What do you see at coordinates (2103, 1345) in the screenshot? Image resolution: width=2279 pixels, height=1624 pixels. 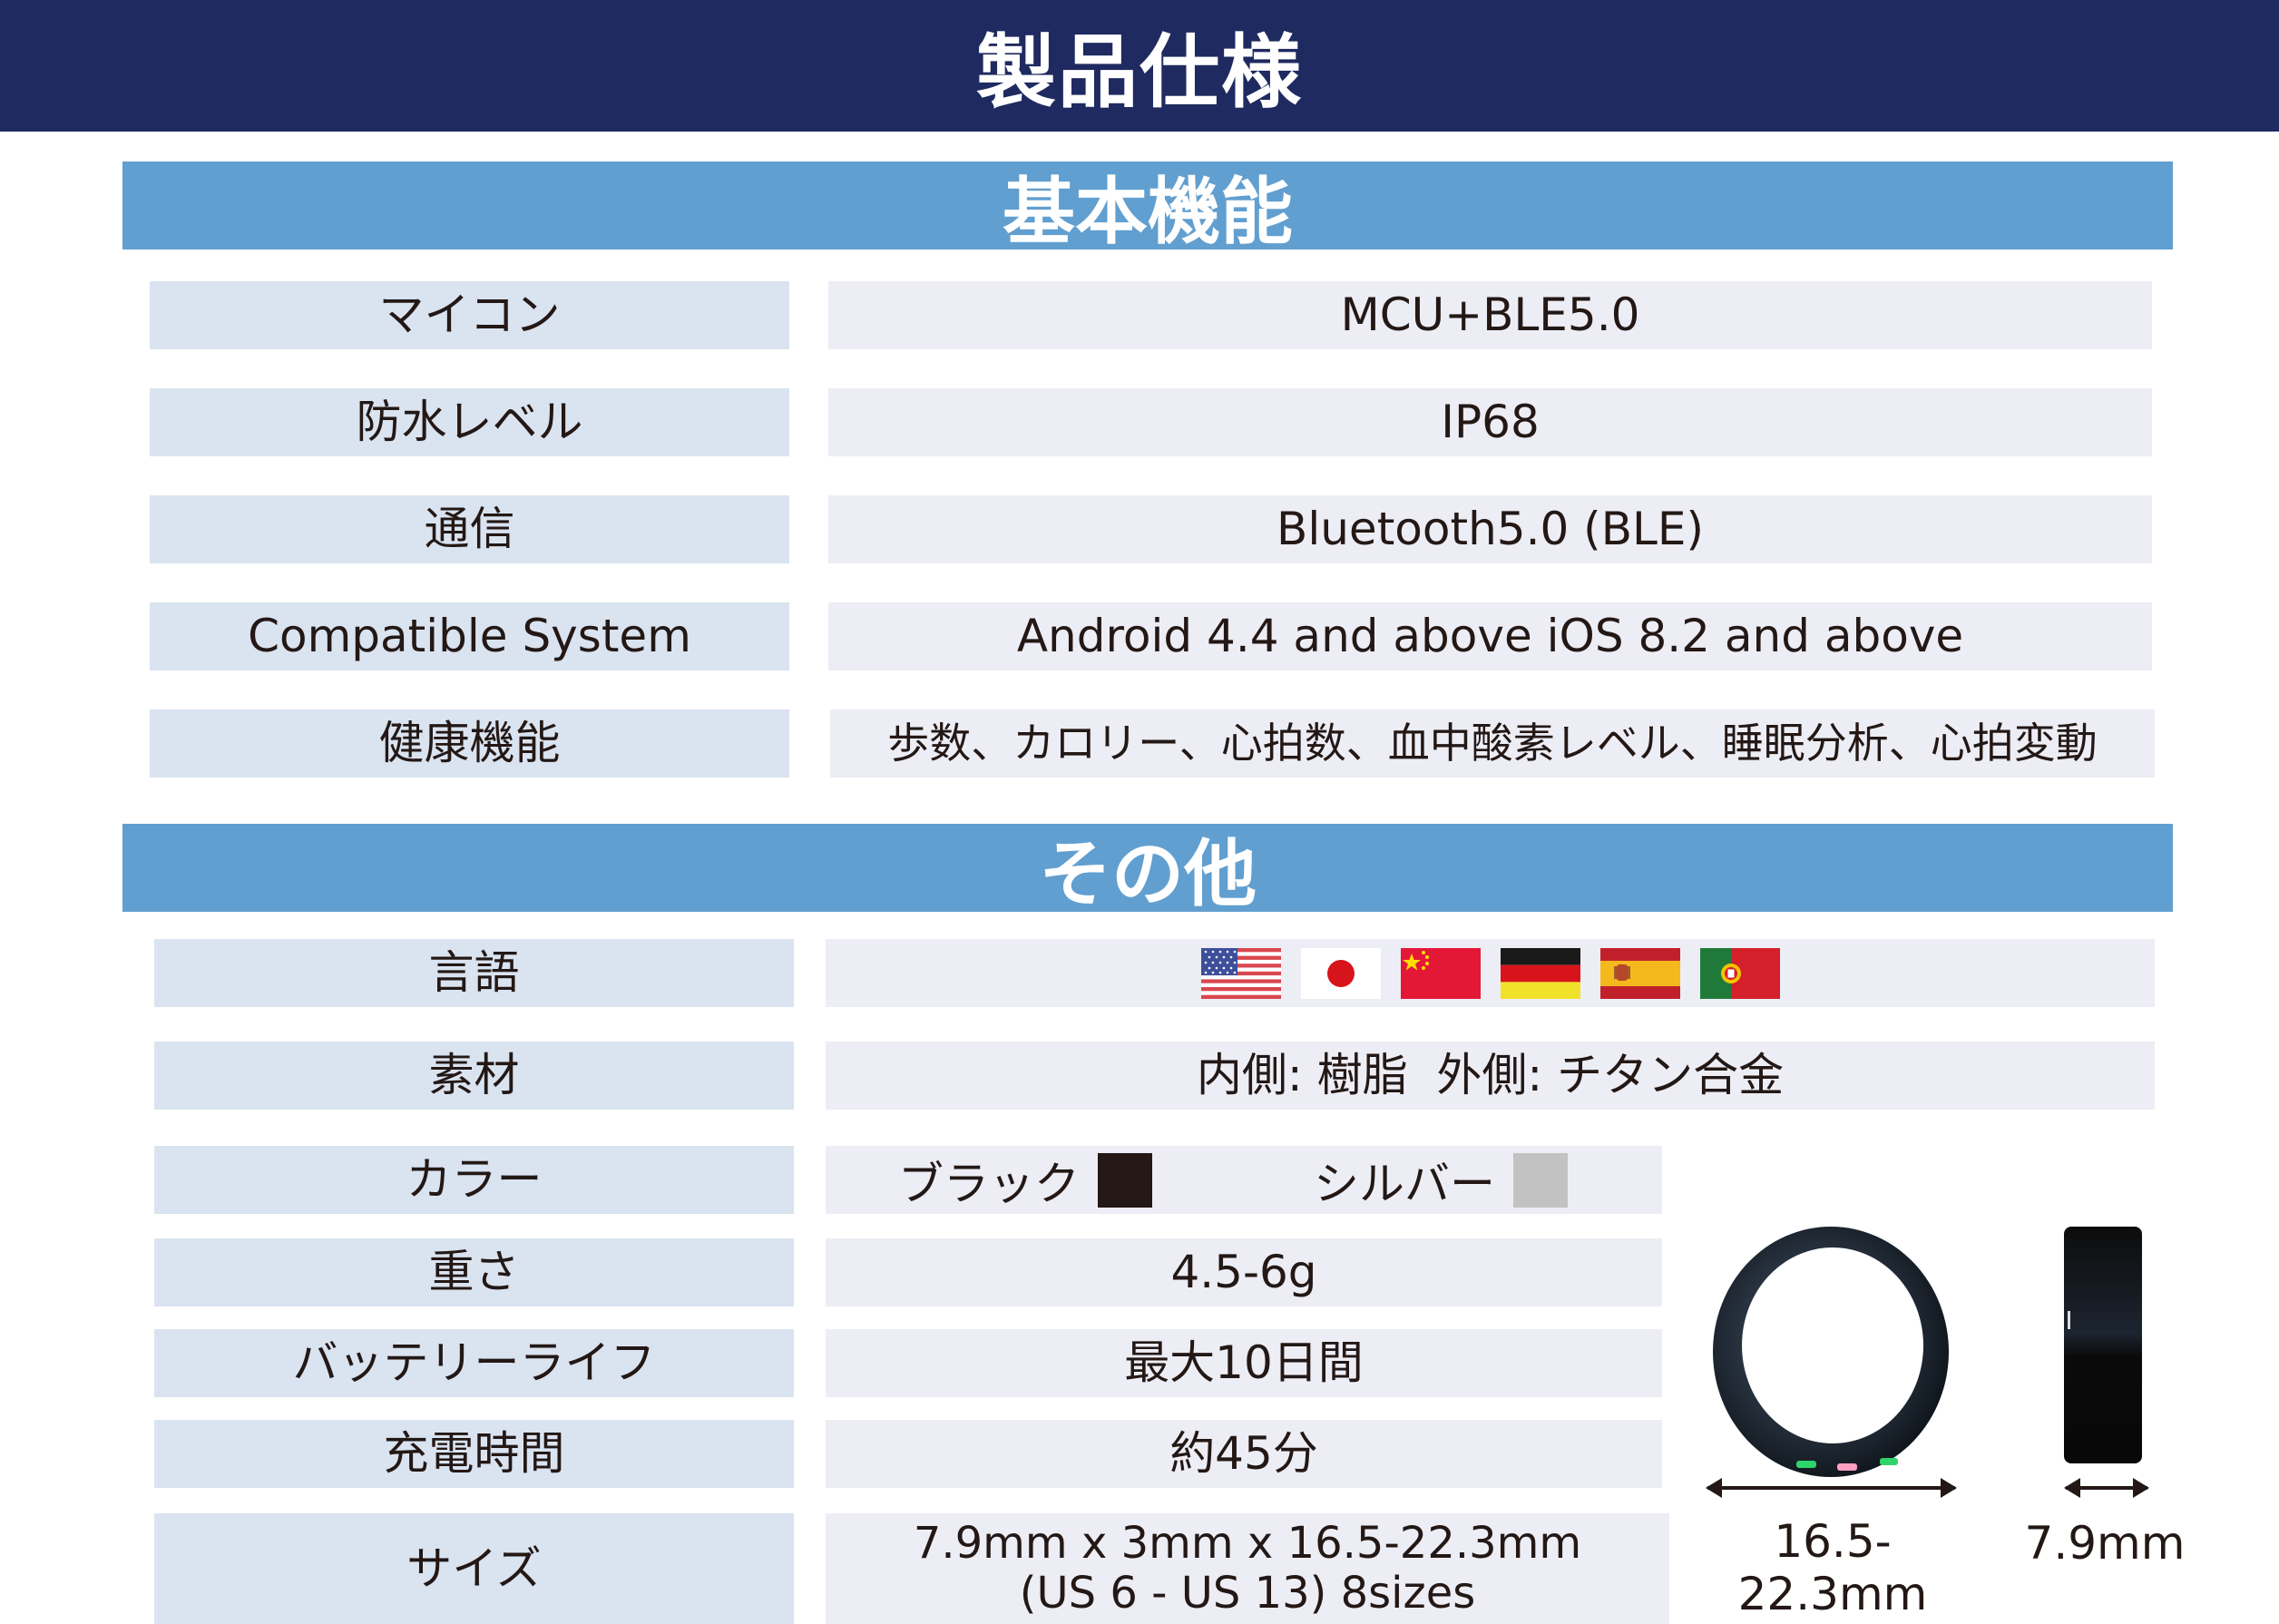 I see `ring-side-image` at bounding box center [2103, 1345].